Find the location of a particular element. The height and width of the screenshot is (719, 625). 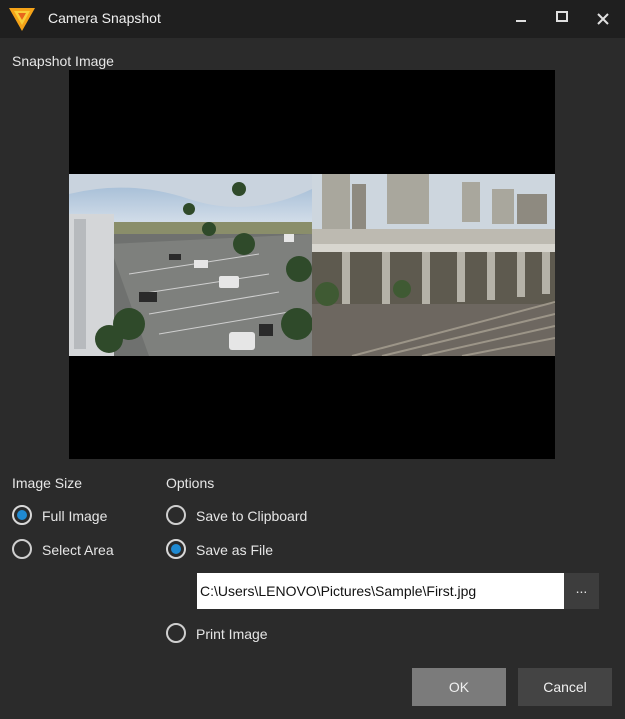

save-to-clipboard-label: Save to Clipboard is located at coordinates (251, 516).